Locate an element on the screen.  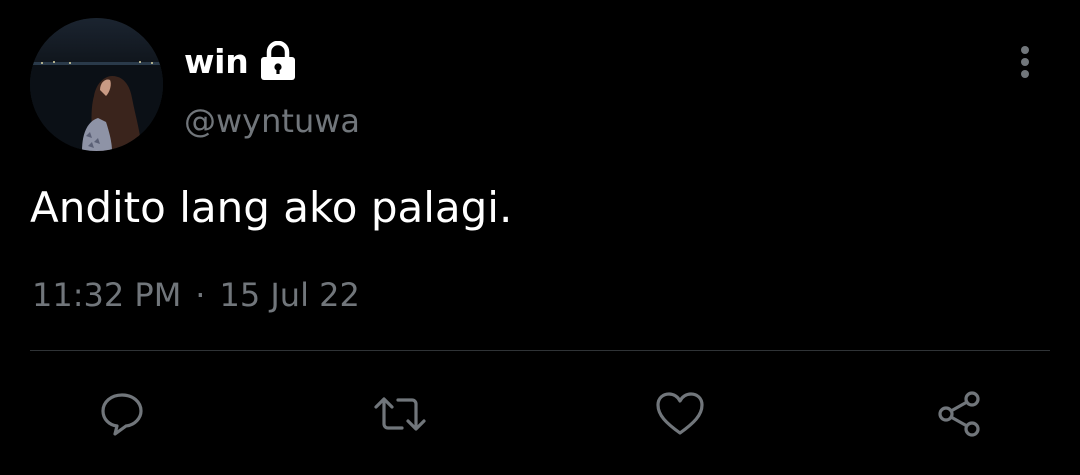
tweet-time: 11:32 PM is located at coordinates (107, 295).